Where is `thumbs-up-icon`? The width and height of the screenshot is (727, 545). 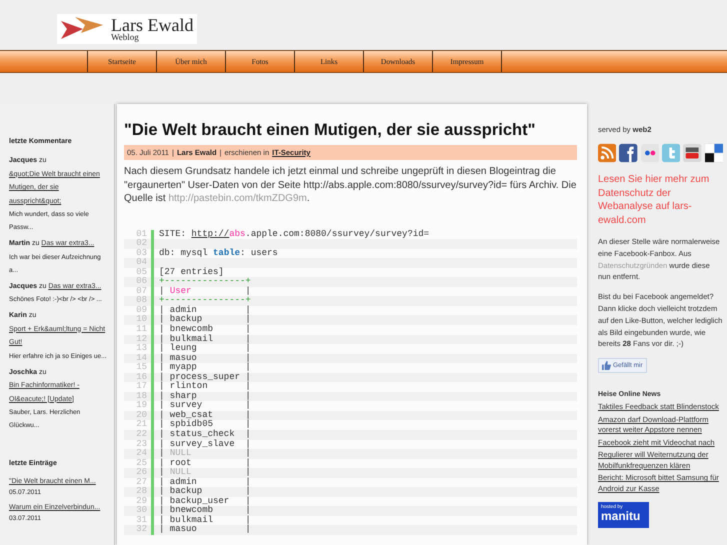
thumbs-up-icon is located at coordinates (606, 365).